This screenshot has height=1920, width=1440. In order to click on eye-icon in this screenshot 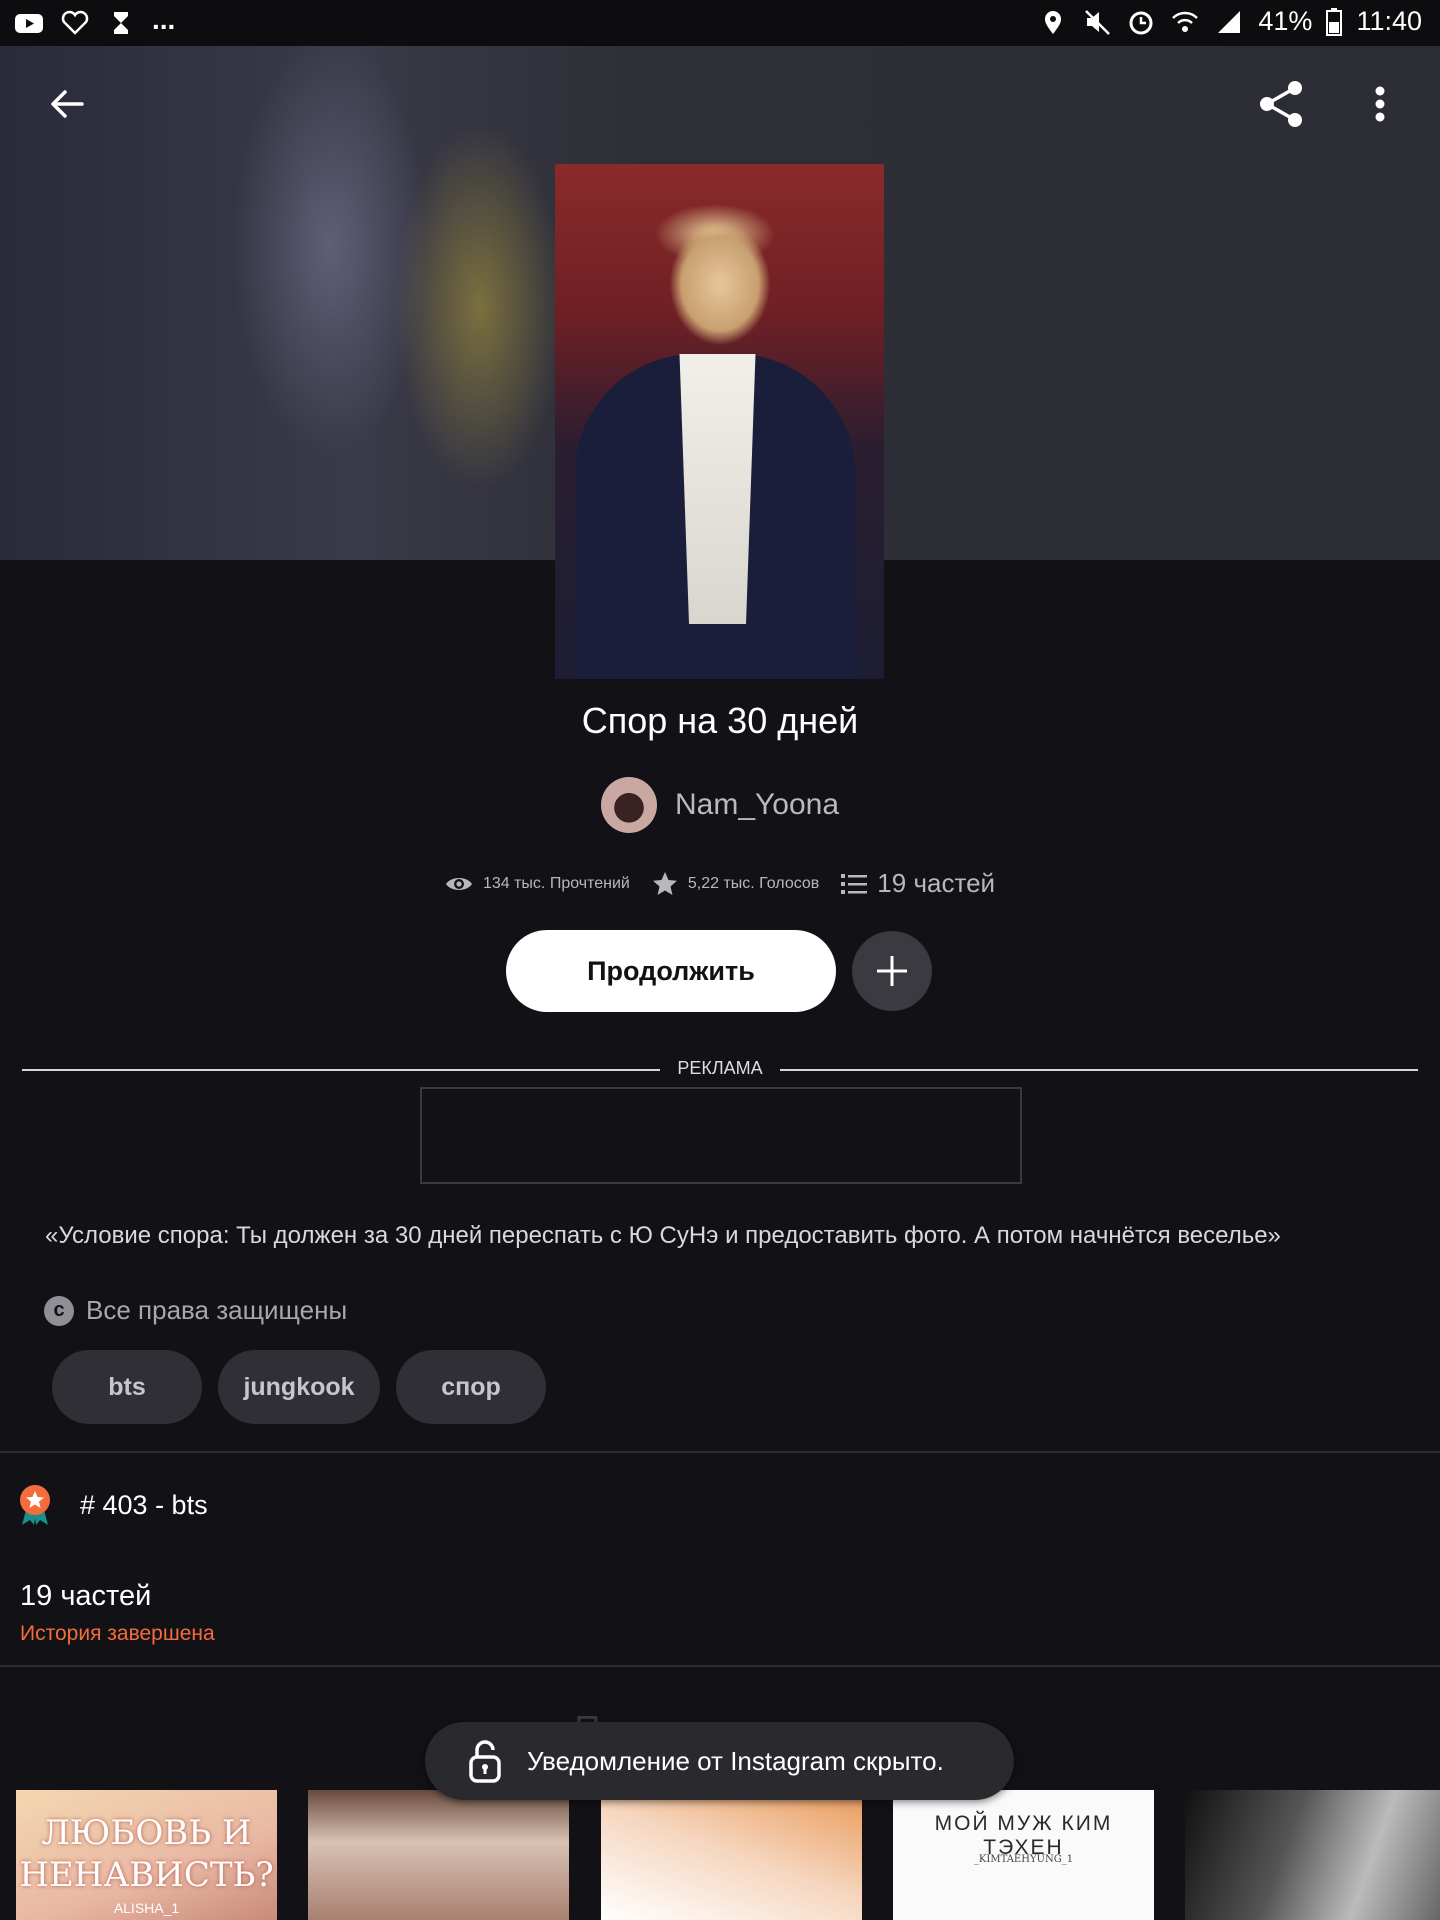, I will do `click(458, 883)`.